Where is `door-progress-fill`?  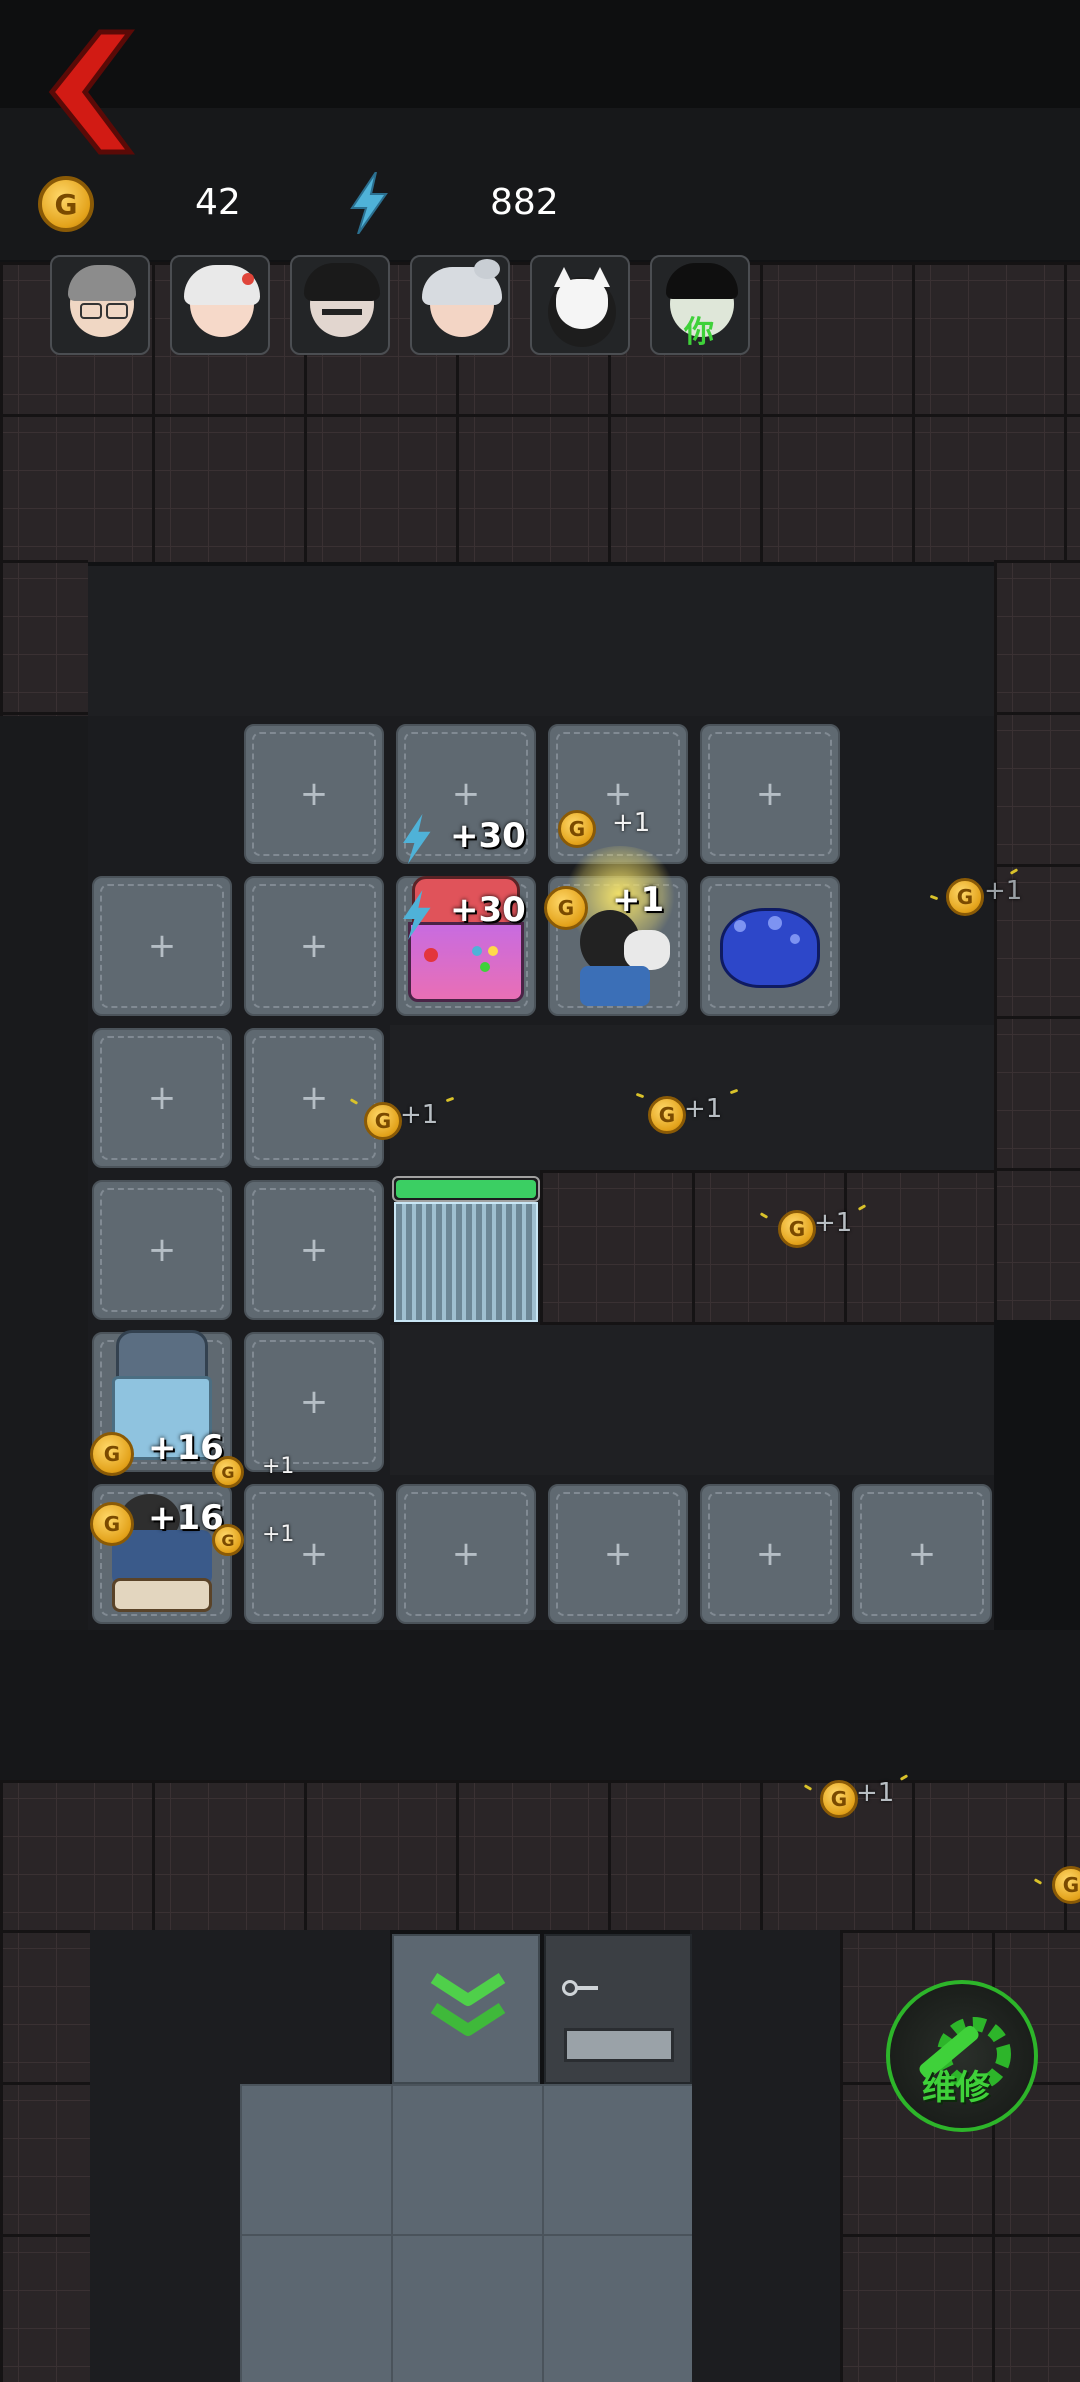 door-progress-fill is located at coordinates (466, 1189).